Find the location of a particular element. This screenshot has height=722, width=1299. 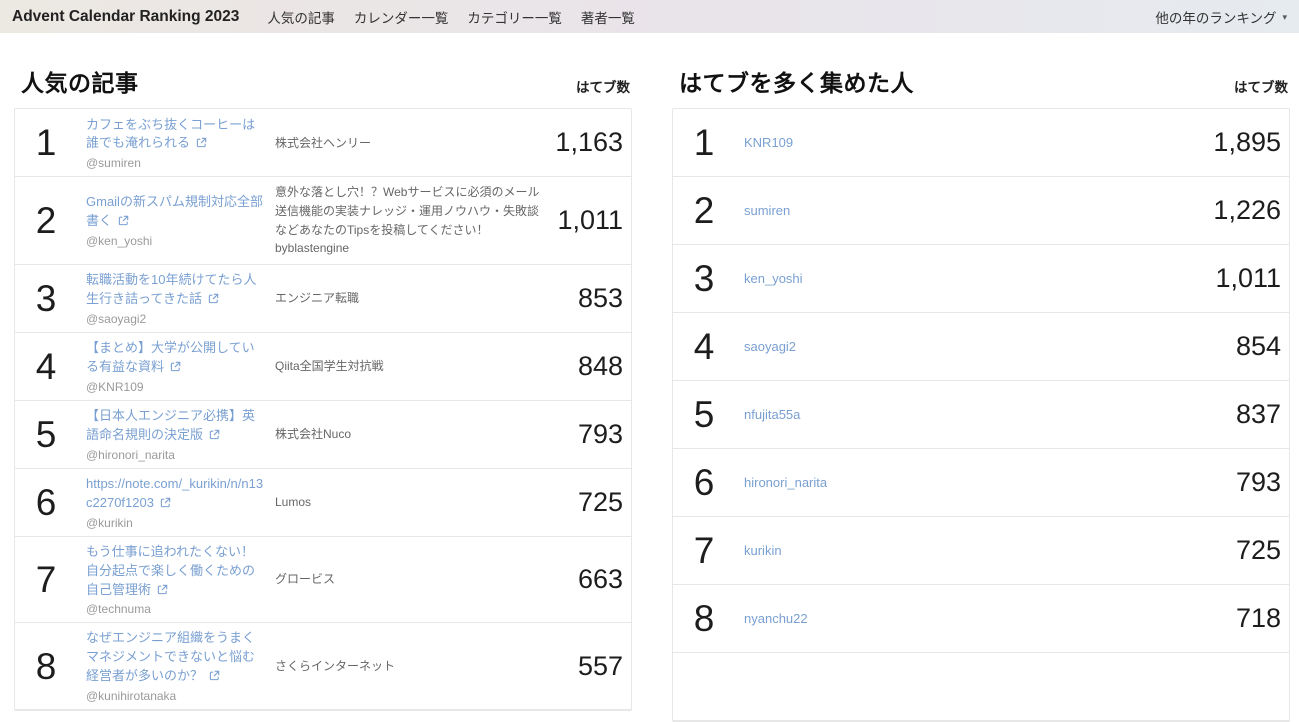

chevron-down-icon: ▾ is located at coordinates (1284, 17).